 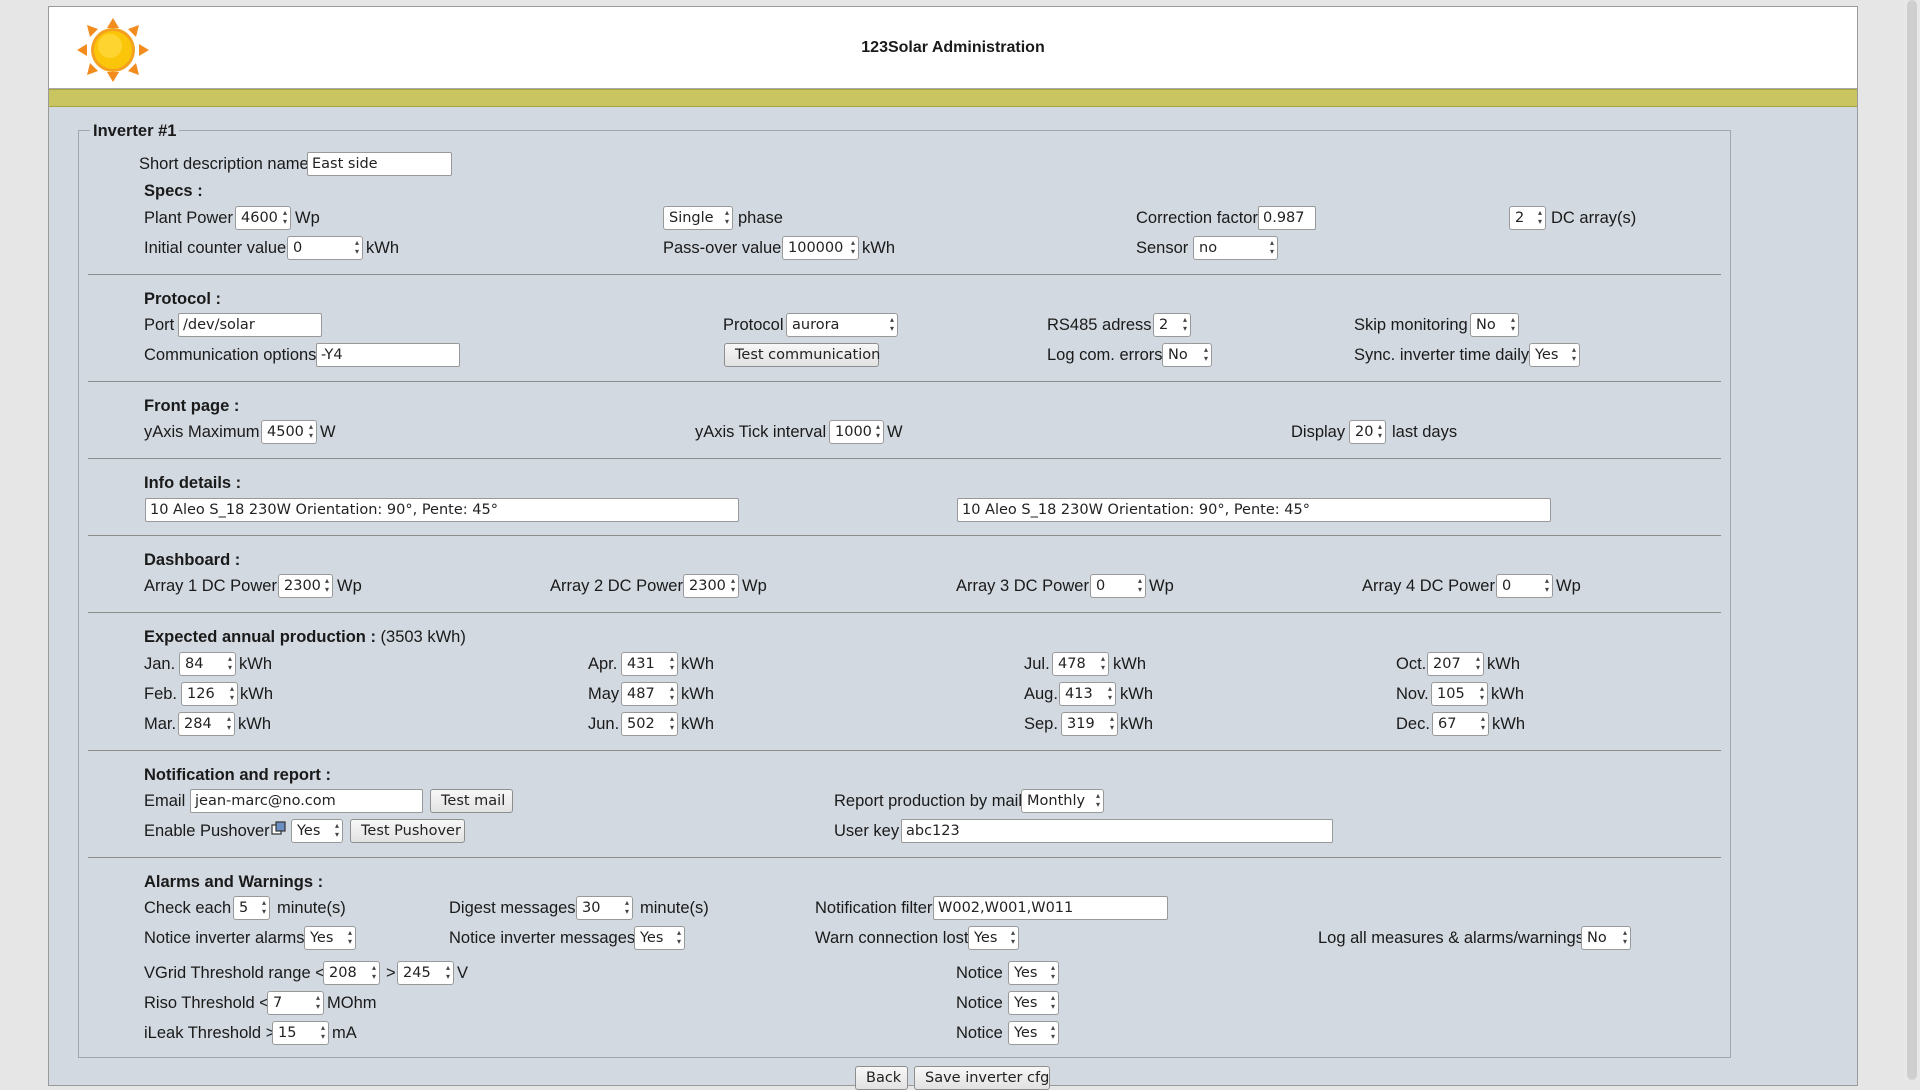 What do you see at coordinates (1554, 355) in the screenshot?
I see `sync-time-select: Yes` at bounding box center [1554, 355].